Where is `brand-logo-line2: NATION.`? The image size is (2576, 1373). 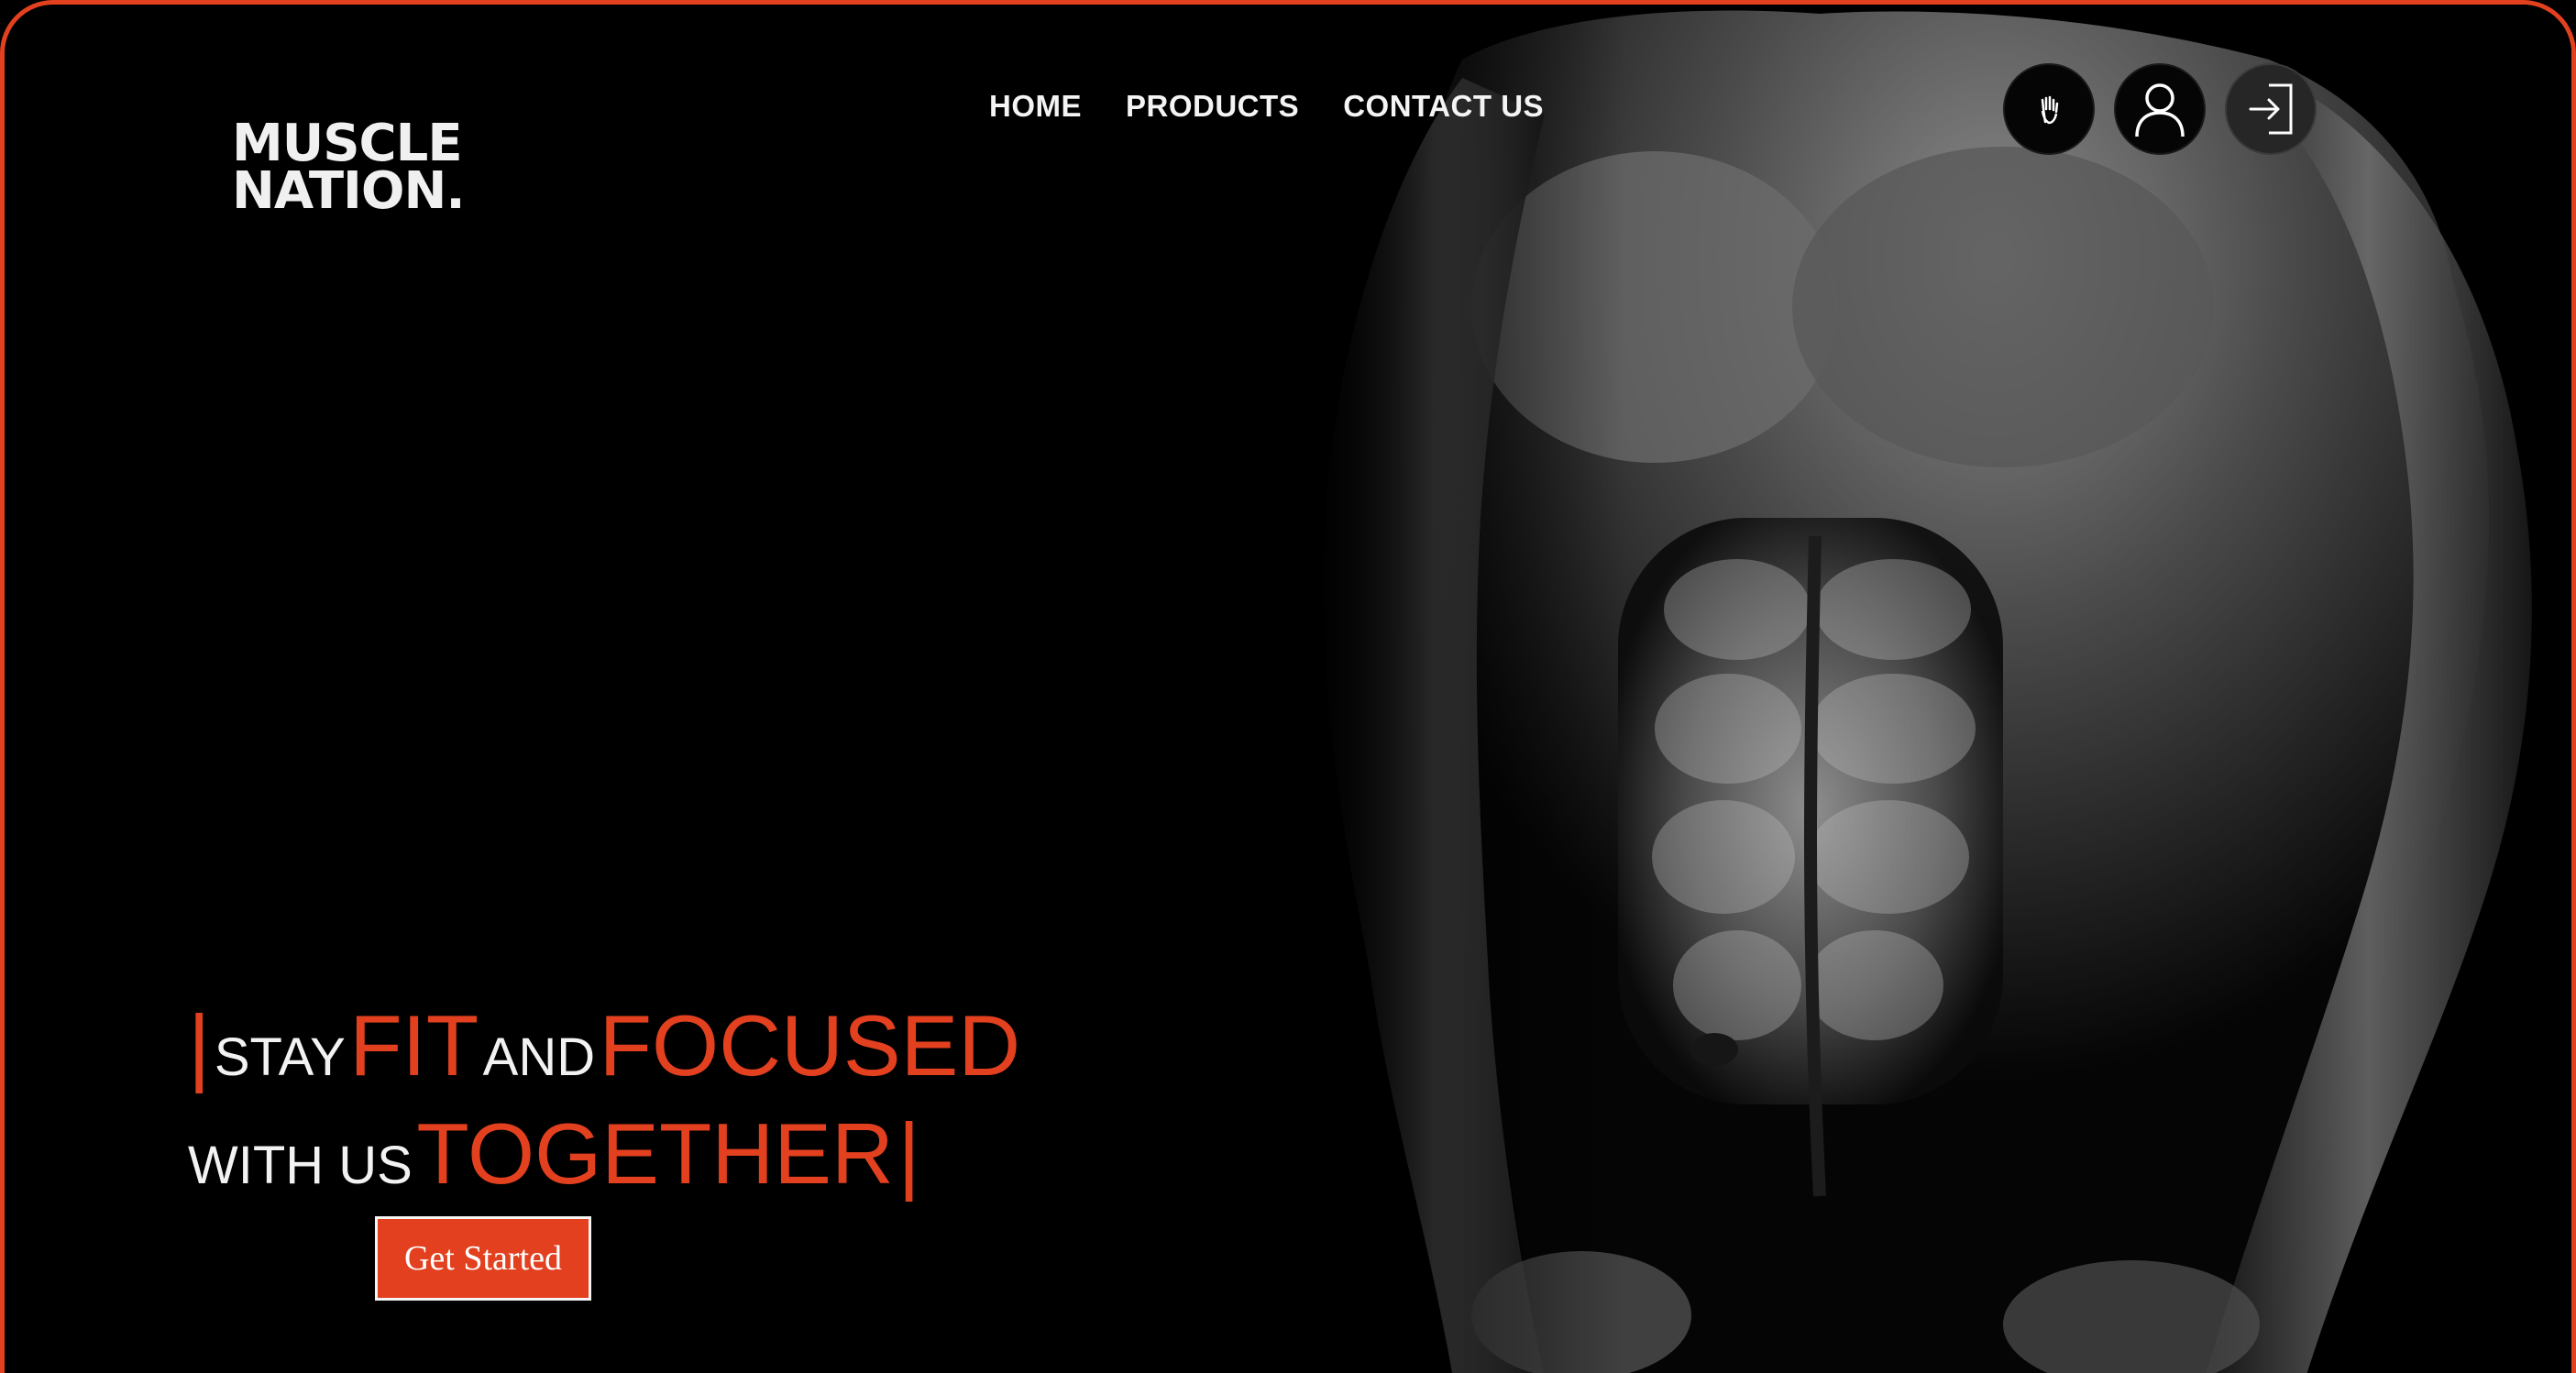 brand-logo-line2: NATION. is located at coordinates (349, 191).